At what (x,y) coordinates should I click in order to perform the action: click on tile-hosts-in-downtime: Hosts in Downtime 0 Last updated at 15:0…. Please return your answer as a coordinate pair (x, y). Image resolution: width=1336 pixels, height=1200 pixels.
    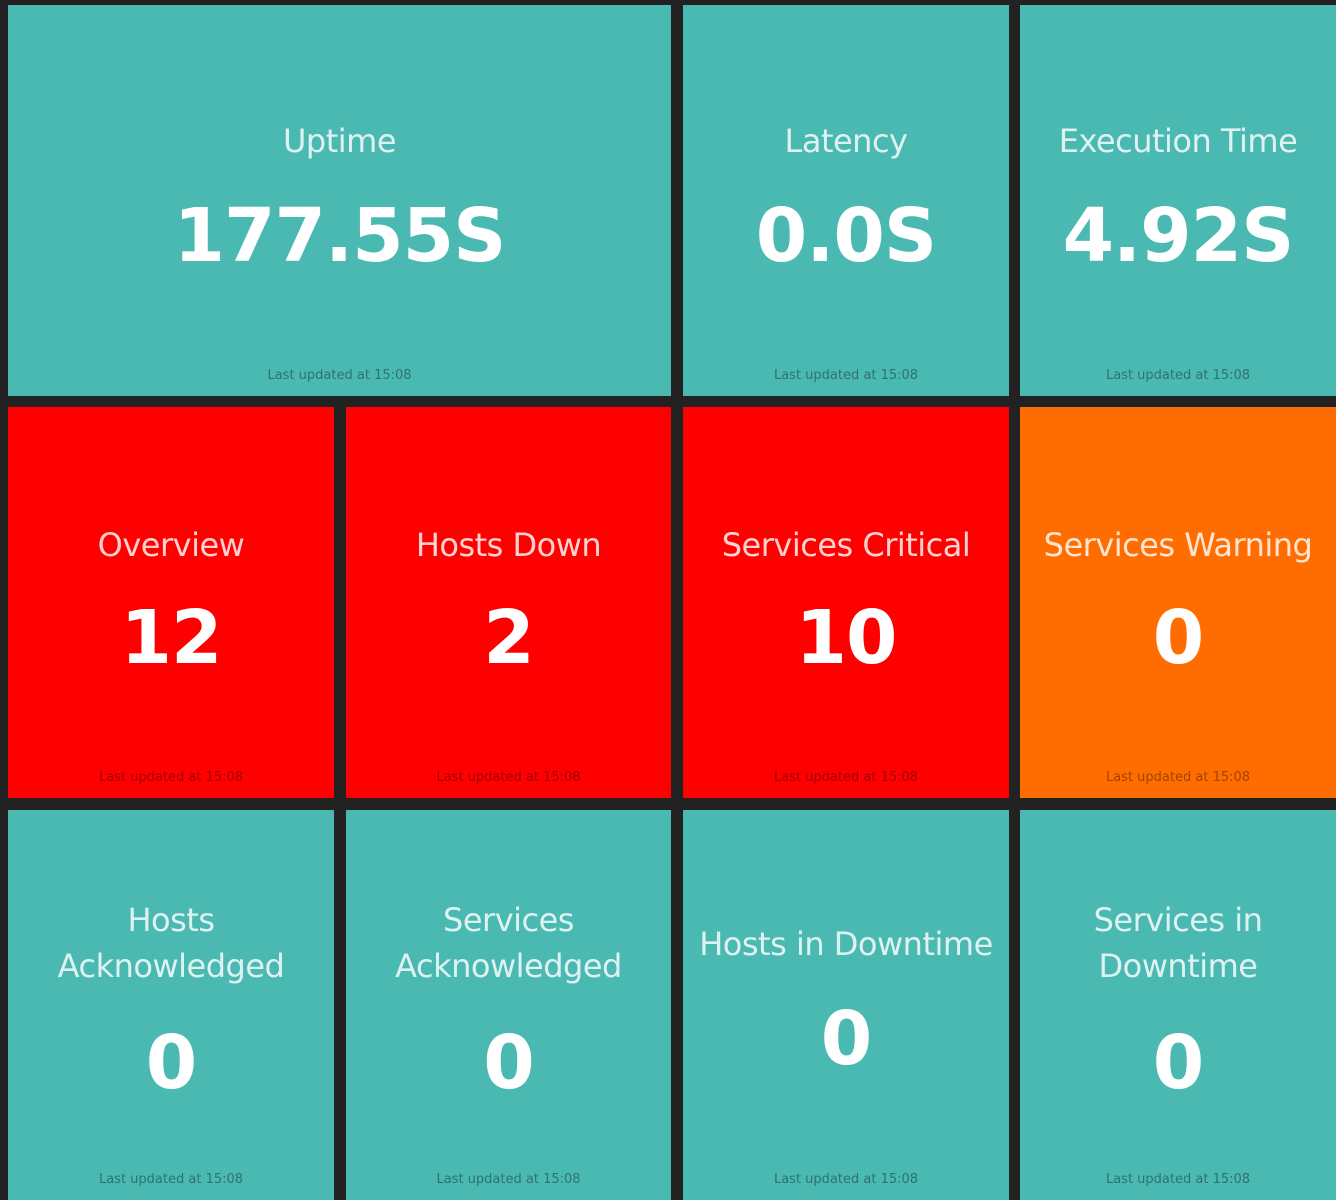
    Looking at the image, I should click on (846, 1005).